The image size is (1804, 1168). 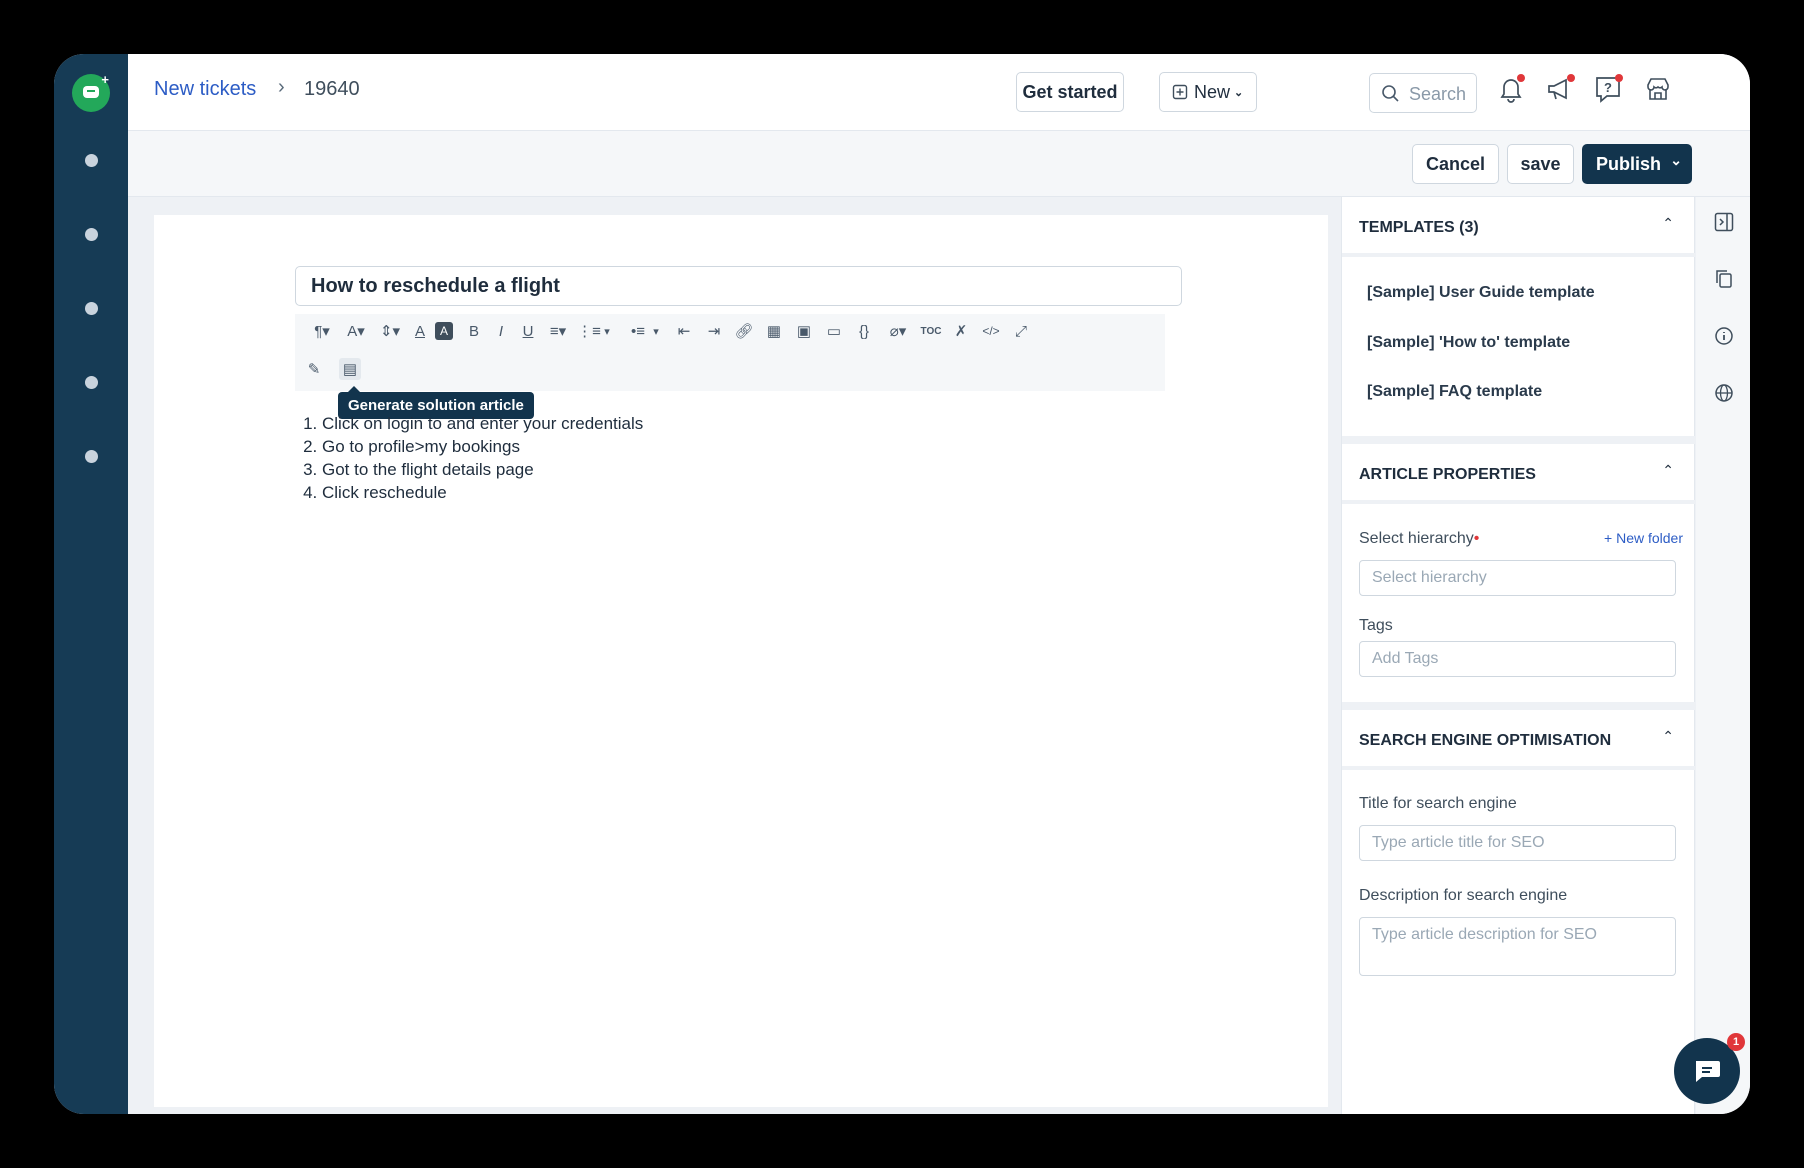 What do you see at coordinates (420, 331) in the screenshot?
I see `text-color-icon: A` at bounding box center [420, 331].